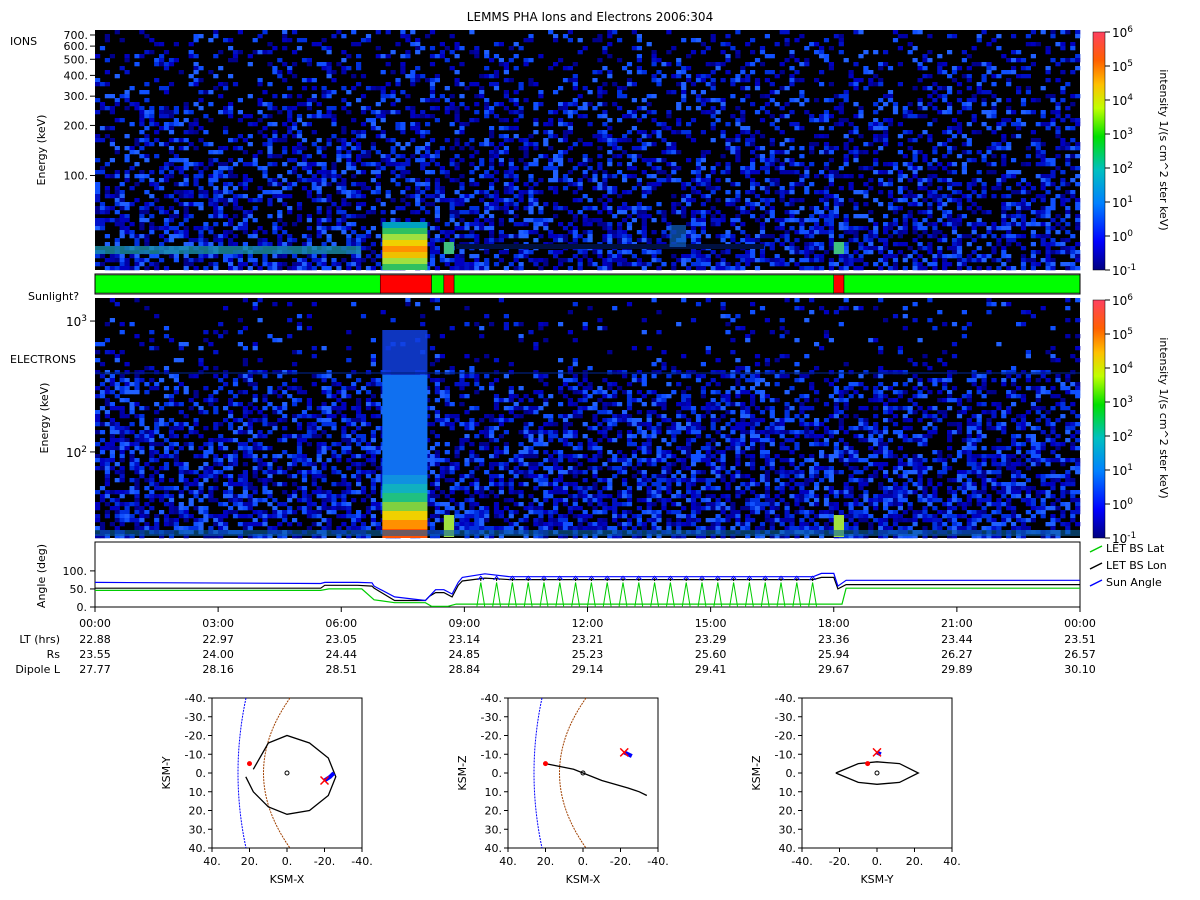 The image size is (1200, 900). I want to click on angle-ylabel: Angle (deg), so click(41, 576).